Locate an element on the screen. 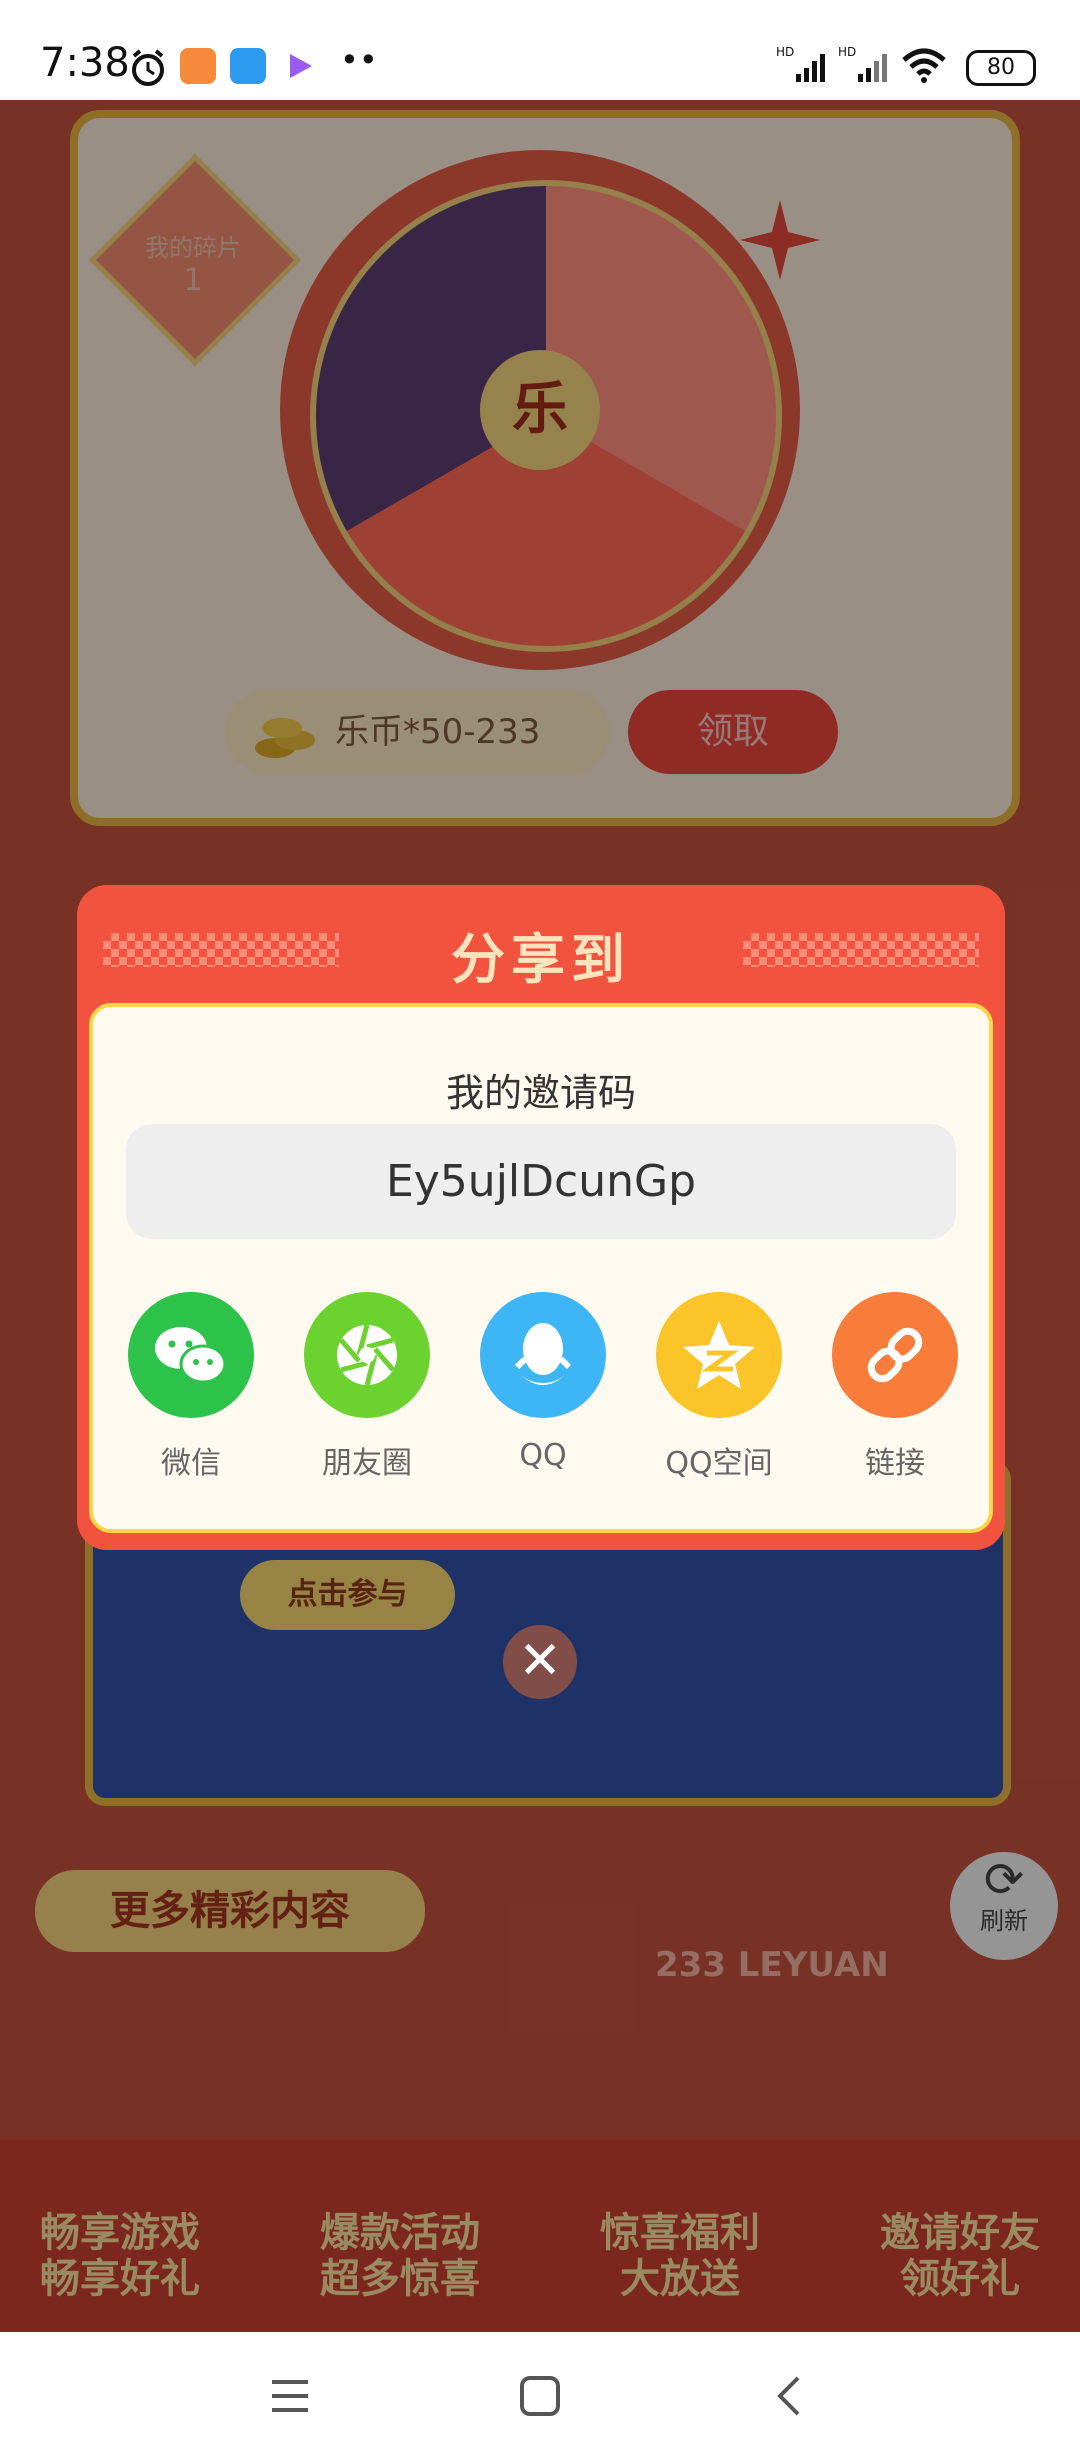 The height and width of the screenshot is (2460, 1080). share-label: 朋友圈 is located at coordinates (367, 1463).